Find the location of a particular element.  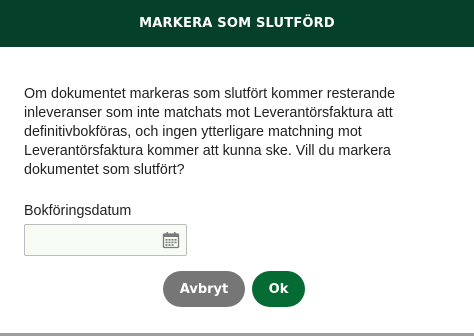

dialog-header: MARKERA SOM SLUTFÖRD is located at coordinates (237, 23).